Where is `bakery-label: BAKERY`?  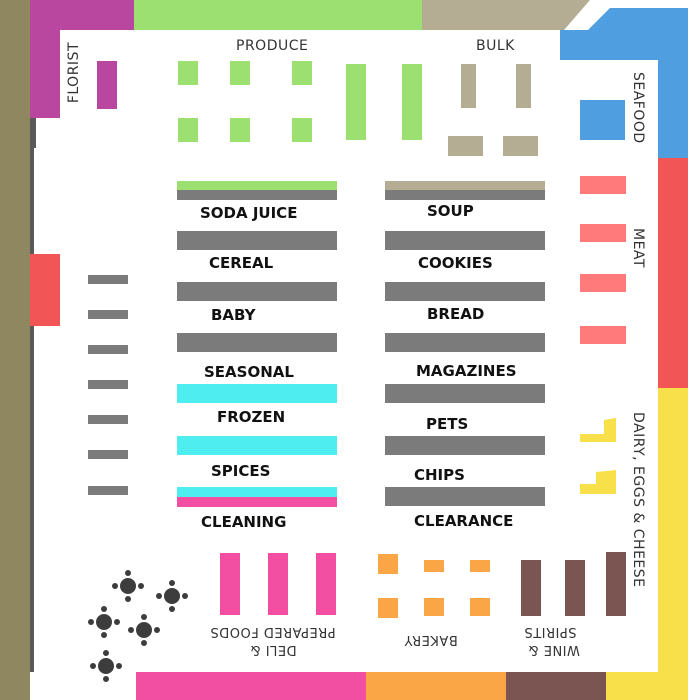
bakery-label: BAKERY is located at coordinates (431, 639).